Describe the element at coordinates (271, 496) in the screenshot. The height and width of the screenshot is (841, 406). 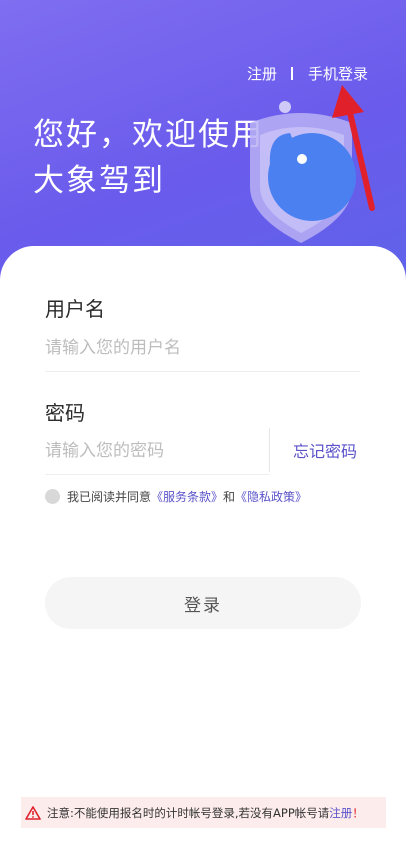
I see `privacy-link: 《隐私政策》` at that location.